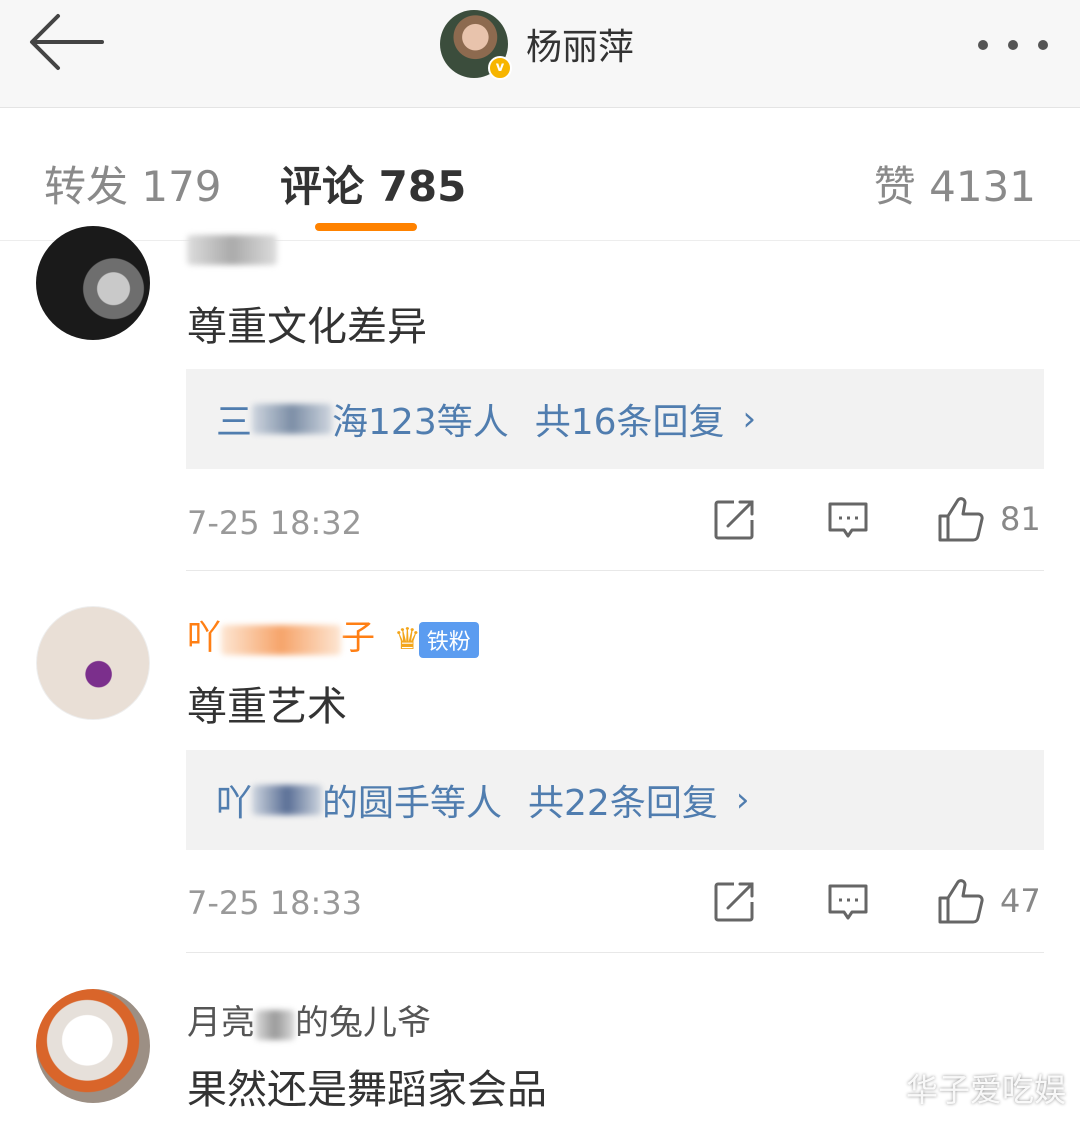 This screenshot has width=1080, height=1129. Describe the element at coordinates (988, 901) in the screenshot. I see `like-button: 47` at that location.